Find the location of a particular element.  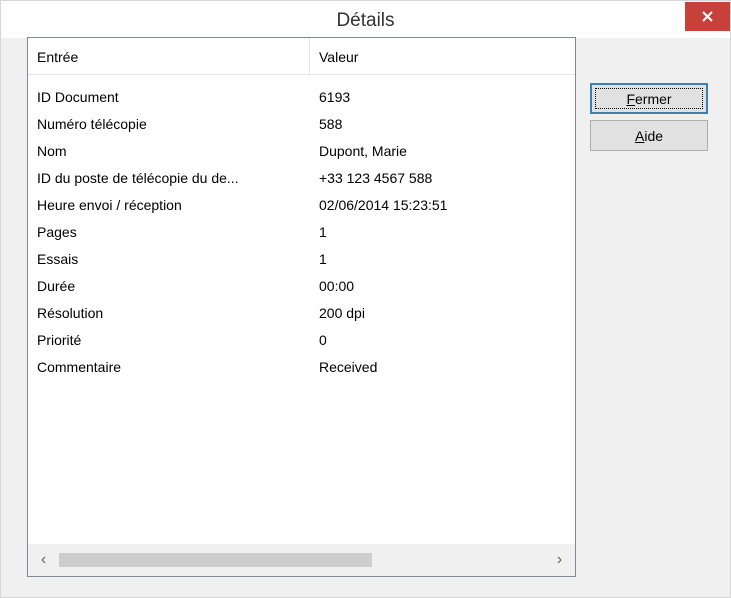

entry-cell: Commentaire is located at coordinates (79, 367).